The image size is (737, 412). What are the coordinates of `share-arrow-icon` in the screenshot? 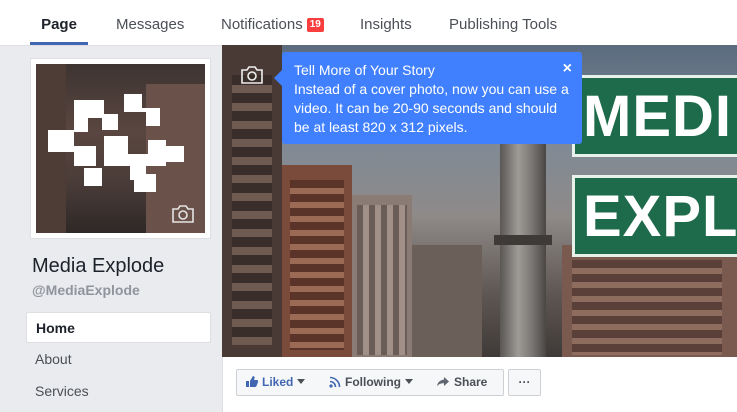 It's located at (443, 382).